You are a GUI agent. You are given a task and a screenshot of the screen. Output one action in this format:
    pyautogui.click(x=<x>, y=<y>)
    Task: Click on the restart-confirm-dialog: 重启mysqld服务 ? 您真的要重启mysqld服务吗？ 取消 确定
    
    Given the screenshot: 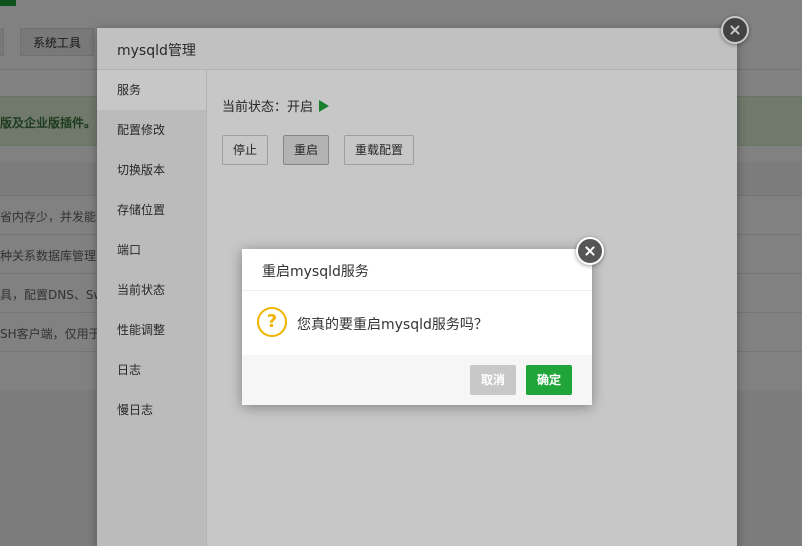 What is the action you would take?
    pyautogui.click(x=417, y=327)
    